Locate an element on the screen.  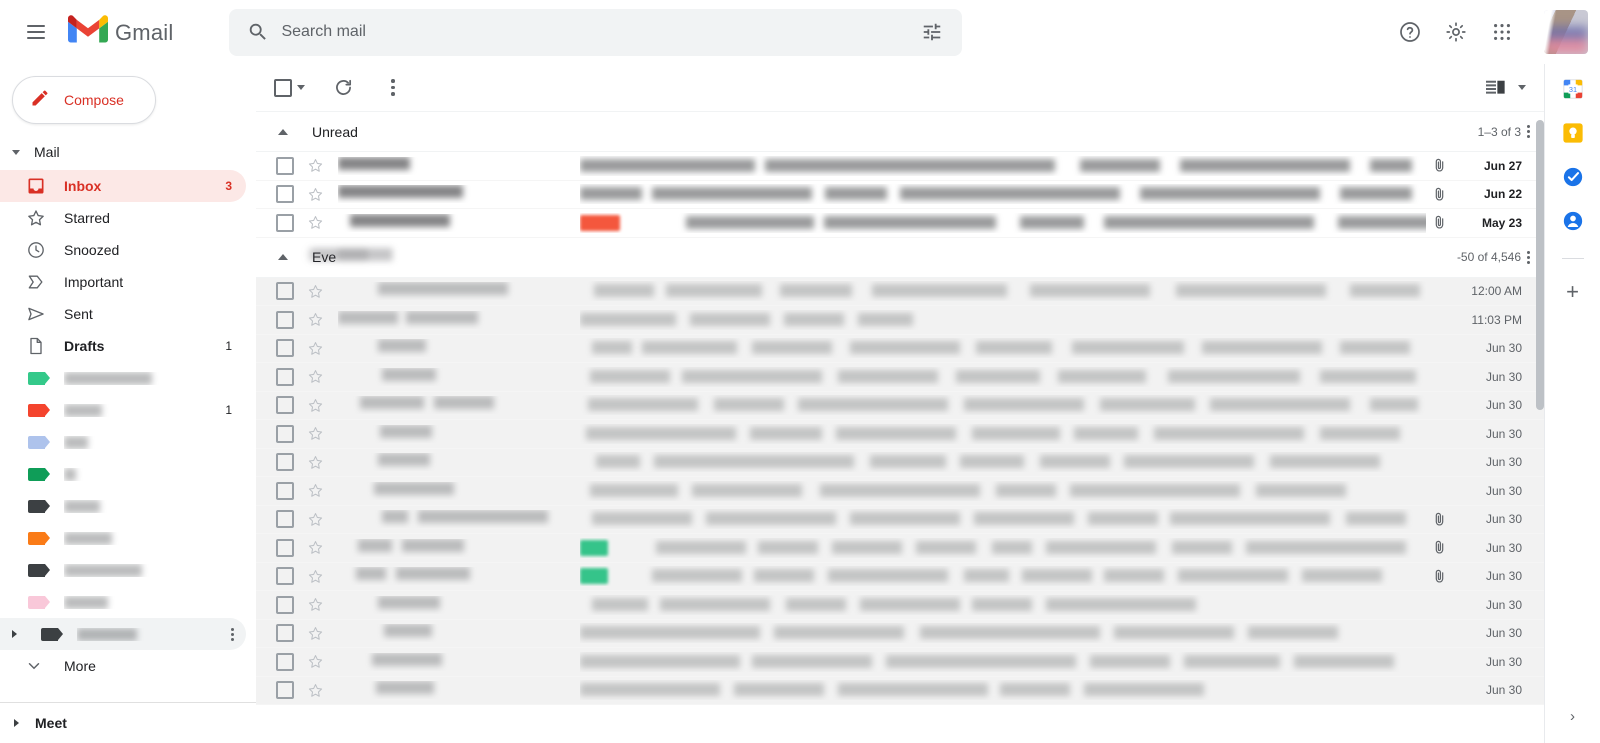
sidebar-item-important: Important is located at coordinates (123, 282).